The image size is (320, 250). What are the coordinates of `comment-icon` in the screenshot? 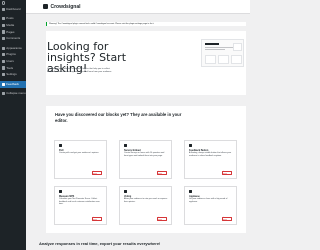 It's located at (3, 39).